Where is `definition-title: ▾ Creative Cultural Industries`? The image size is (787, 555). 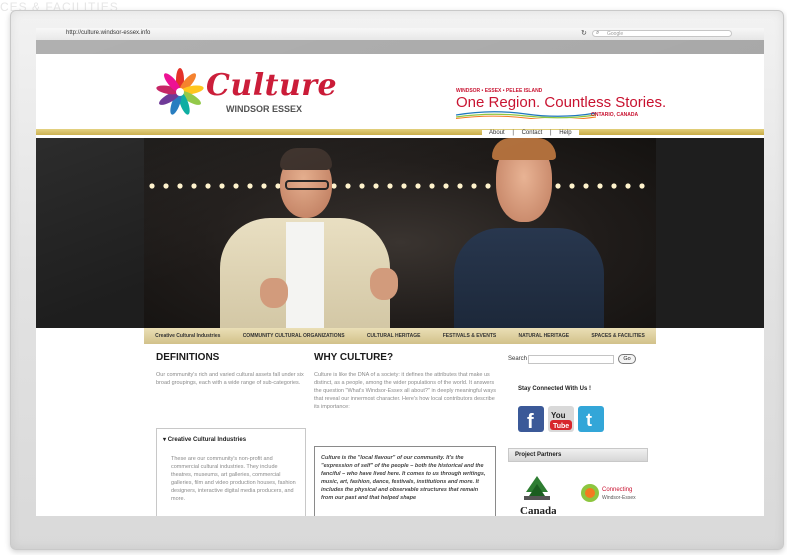 definition-title: ▾ Creative Cultural Industries is located at coordinates (204, 439).